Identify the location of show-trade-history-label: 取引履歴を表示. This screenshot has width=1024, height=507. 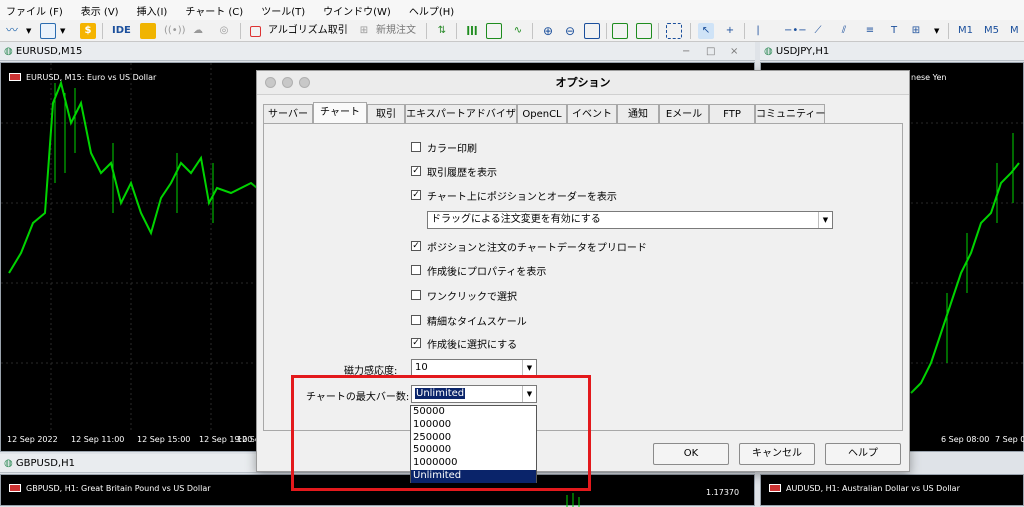
(462, 173).